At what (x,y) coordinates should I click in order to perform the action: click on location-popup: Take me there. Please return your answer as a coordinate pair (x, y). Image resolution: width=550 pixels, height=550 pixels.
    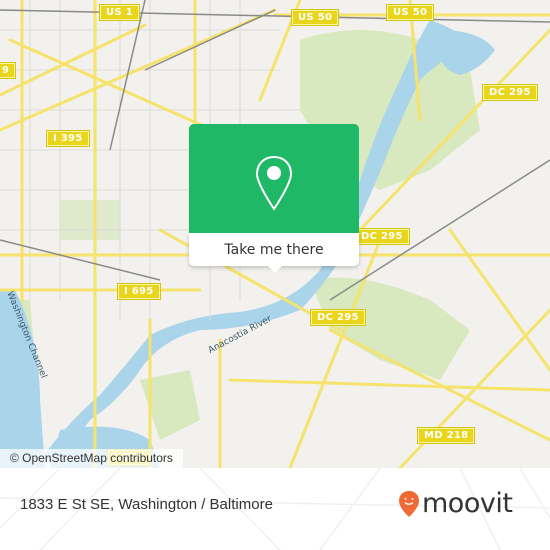
    Looking at the image, I should click on (274, 195).